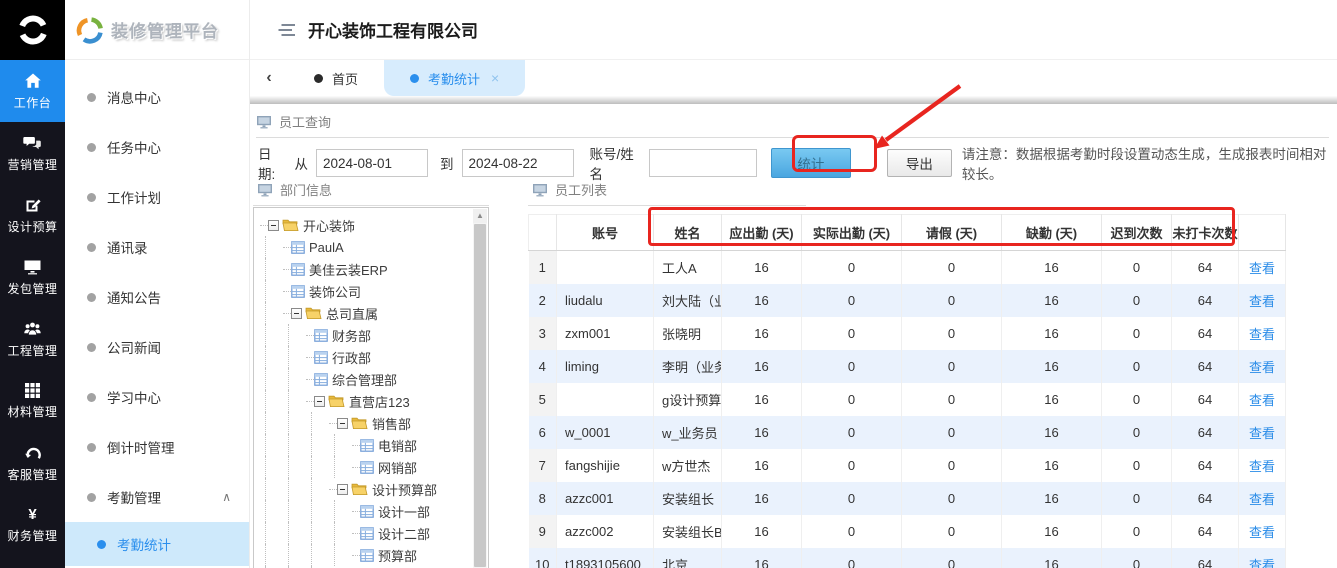 This screenshot has width=1337, height=568. Describe the element at coordinates (542, 399) in the screenshot. I see `table-cell: 5` at that location.